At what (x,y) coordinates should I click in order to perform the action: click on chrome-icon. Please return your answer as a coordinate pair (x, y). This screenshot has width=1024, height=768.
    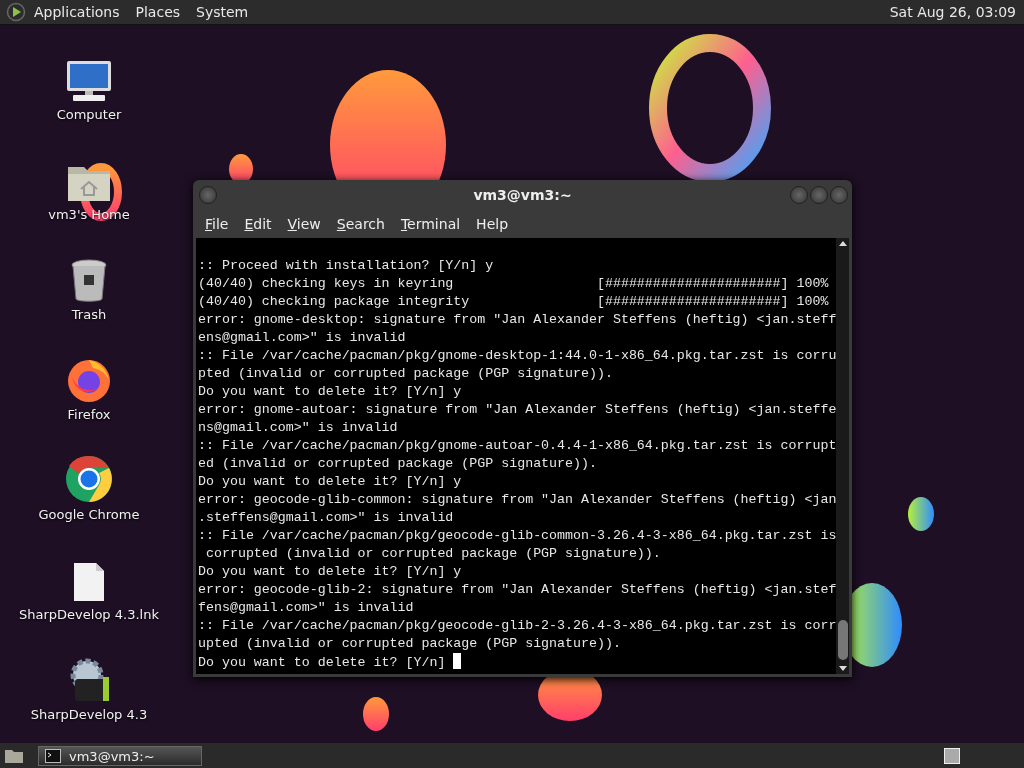
    Looking at the image, I should click on (89, 479).